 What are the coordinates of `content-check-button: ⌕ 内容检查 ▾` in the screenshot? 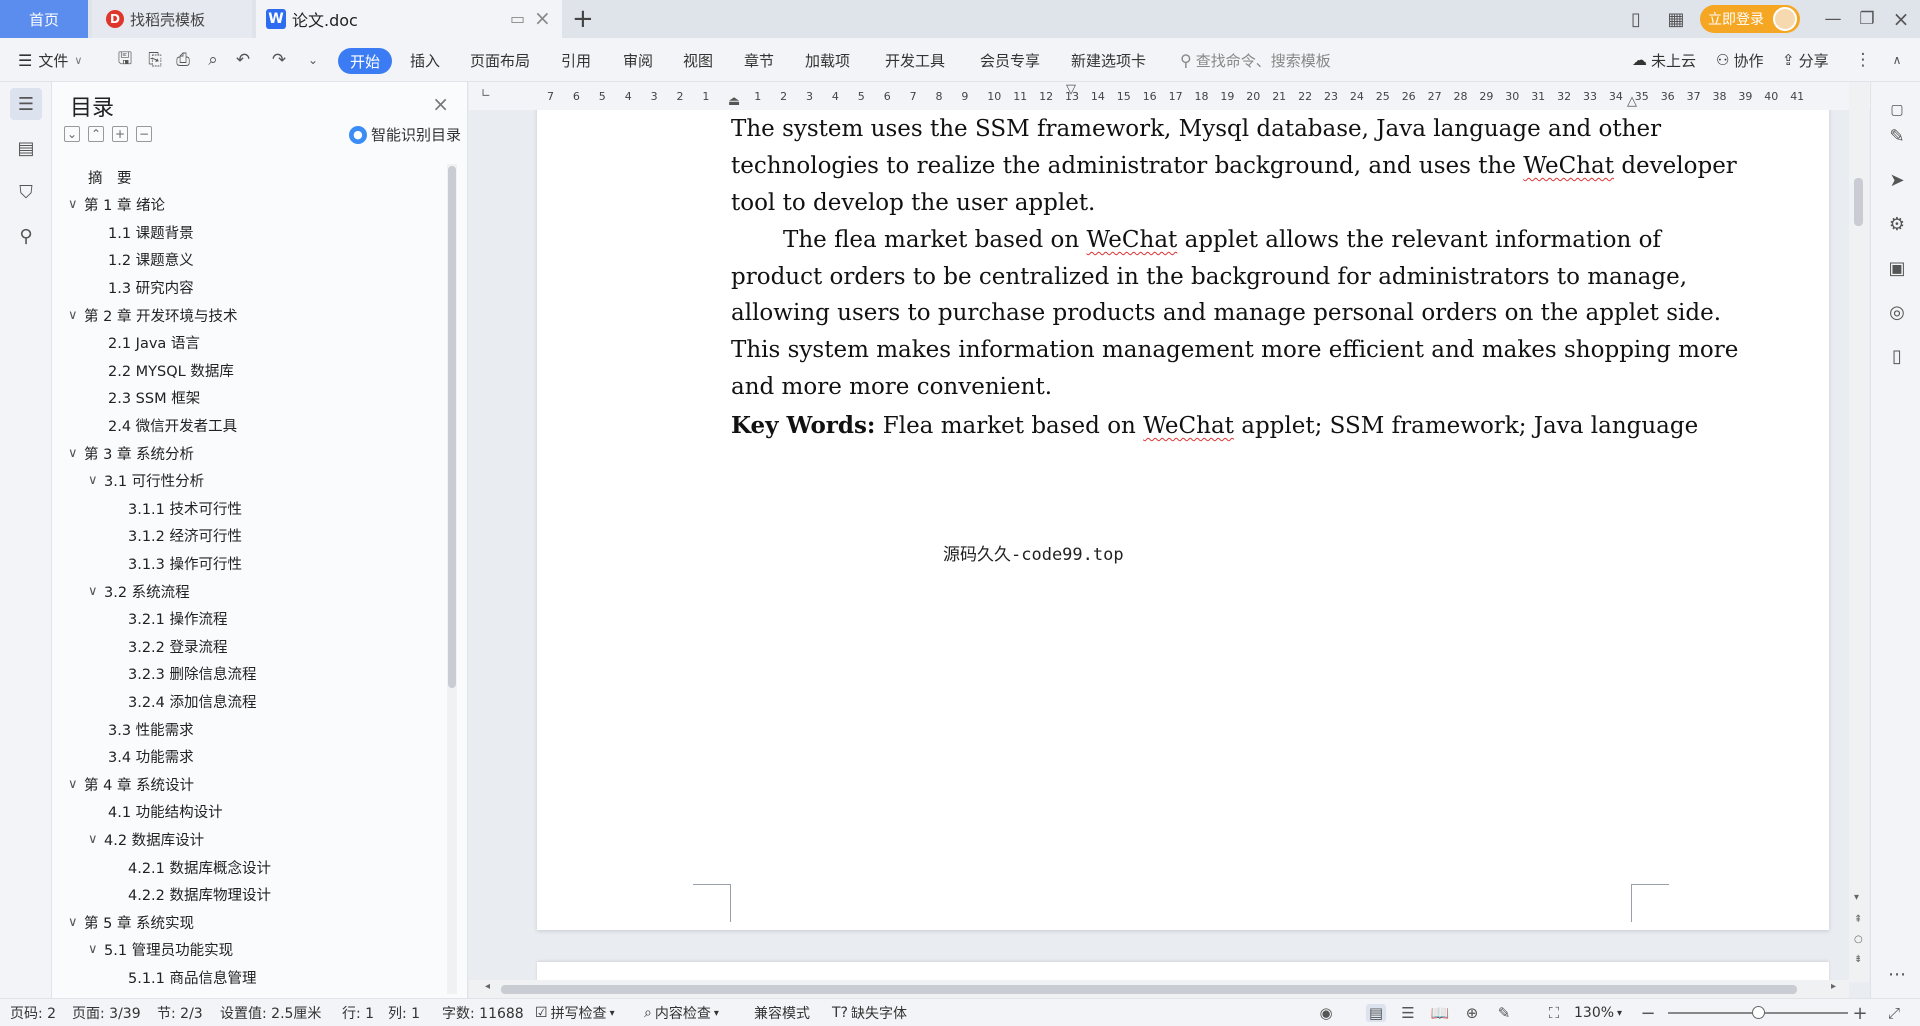 It's located at (681, 1012).